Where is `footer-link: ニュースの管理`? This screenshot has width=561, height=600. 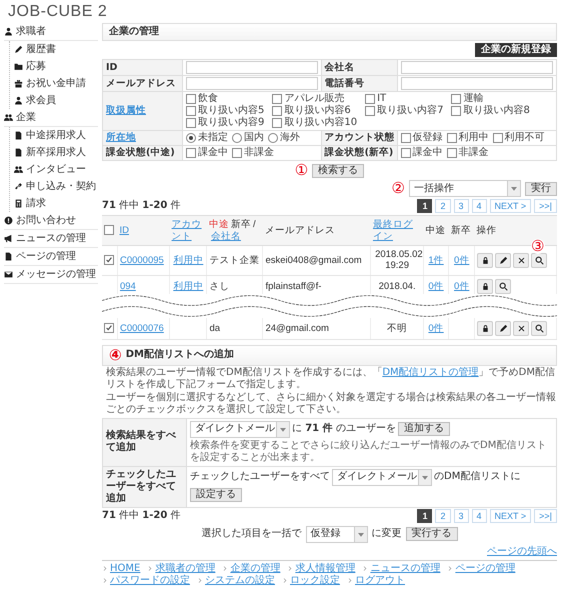 footer-link: ニュースの管理 is located at coordinates (405, 568).